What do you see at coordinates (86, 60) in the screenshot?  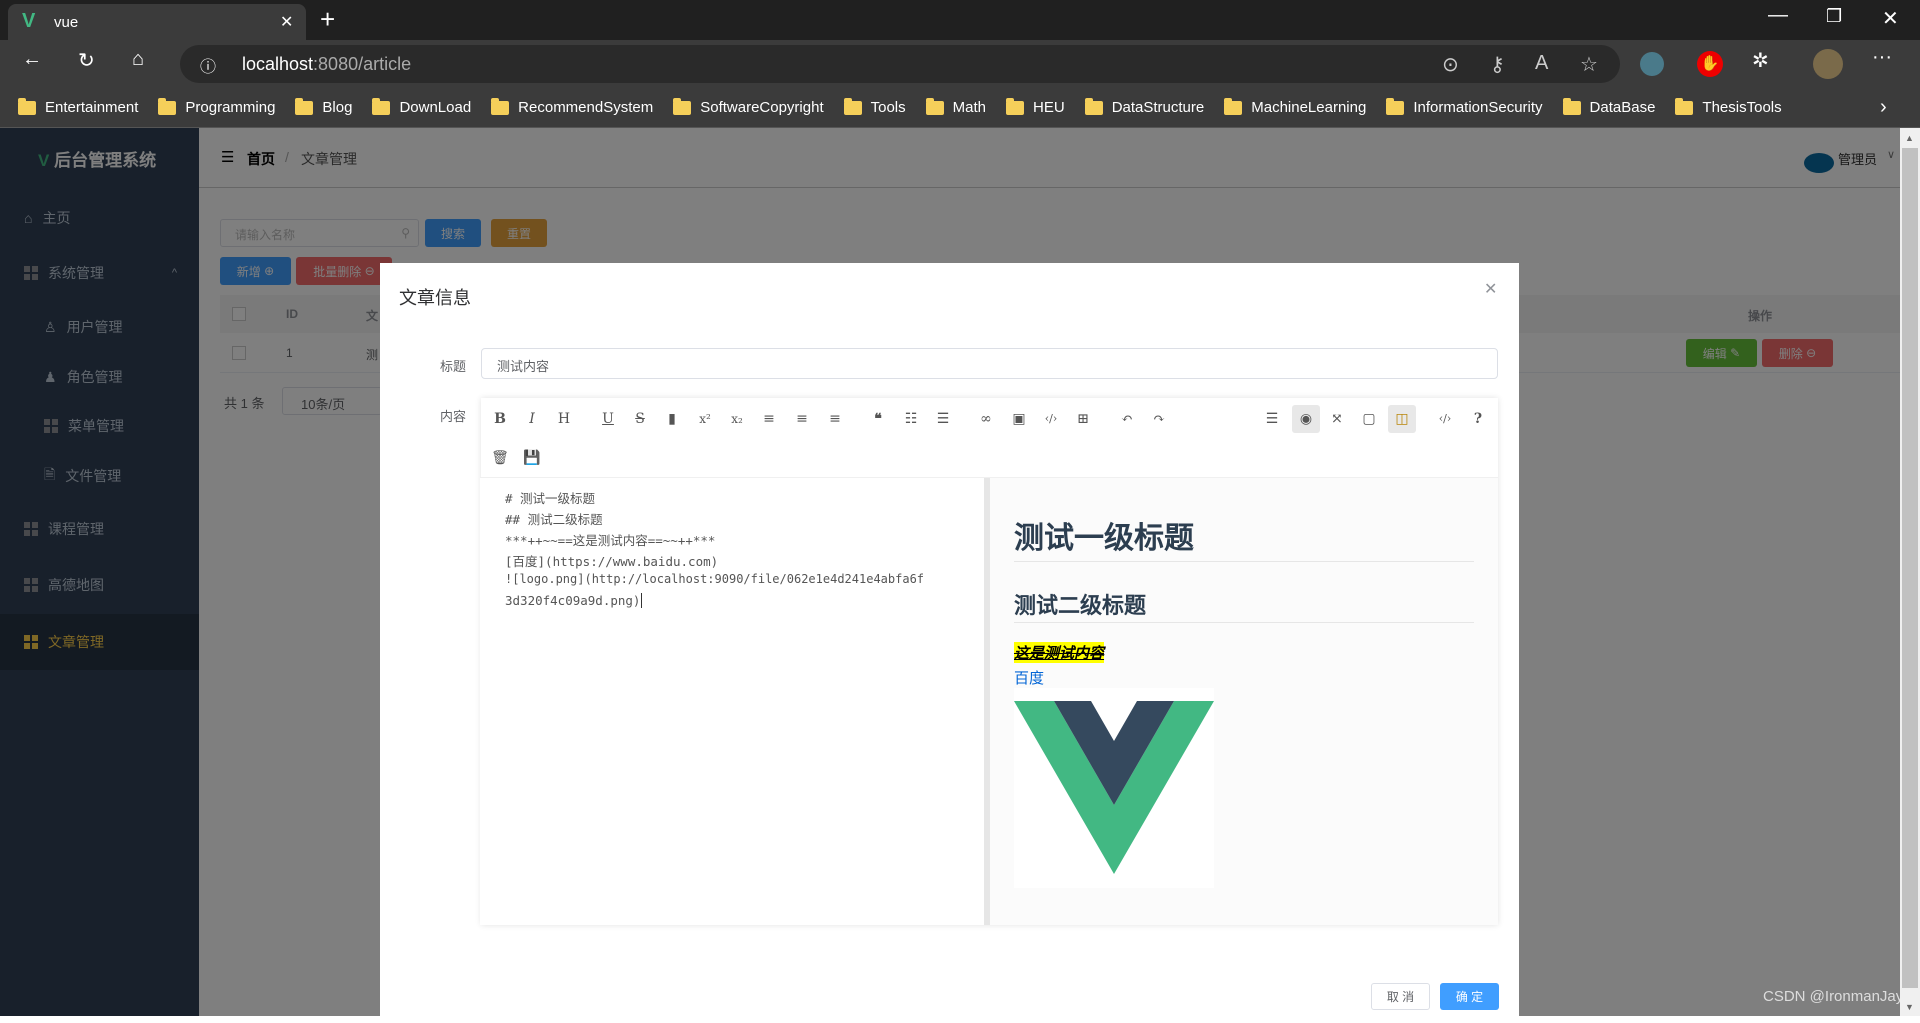 I see `refresh-icon: ↻` at bounding box center [86, 60].